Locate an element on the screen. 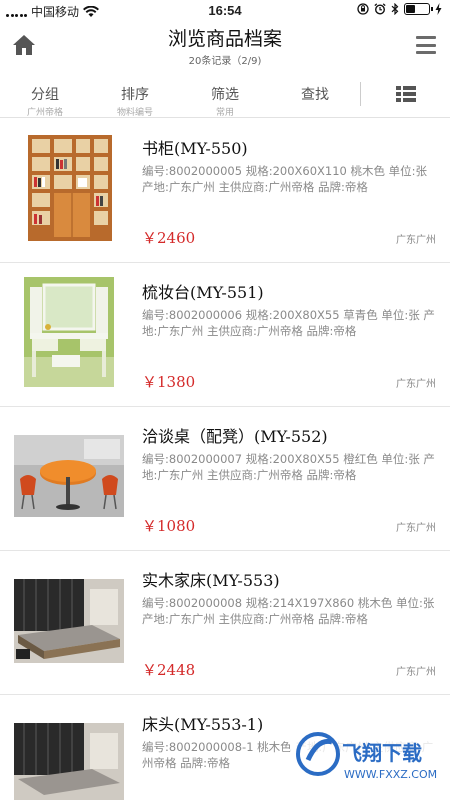 Image resolution: width=450 pixels, height=800 pixels. tab-filter: 筛选 常用 is located at coordinates (225, 98).